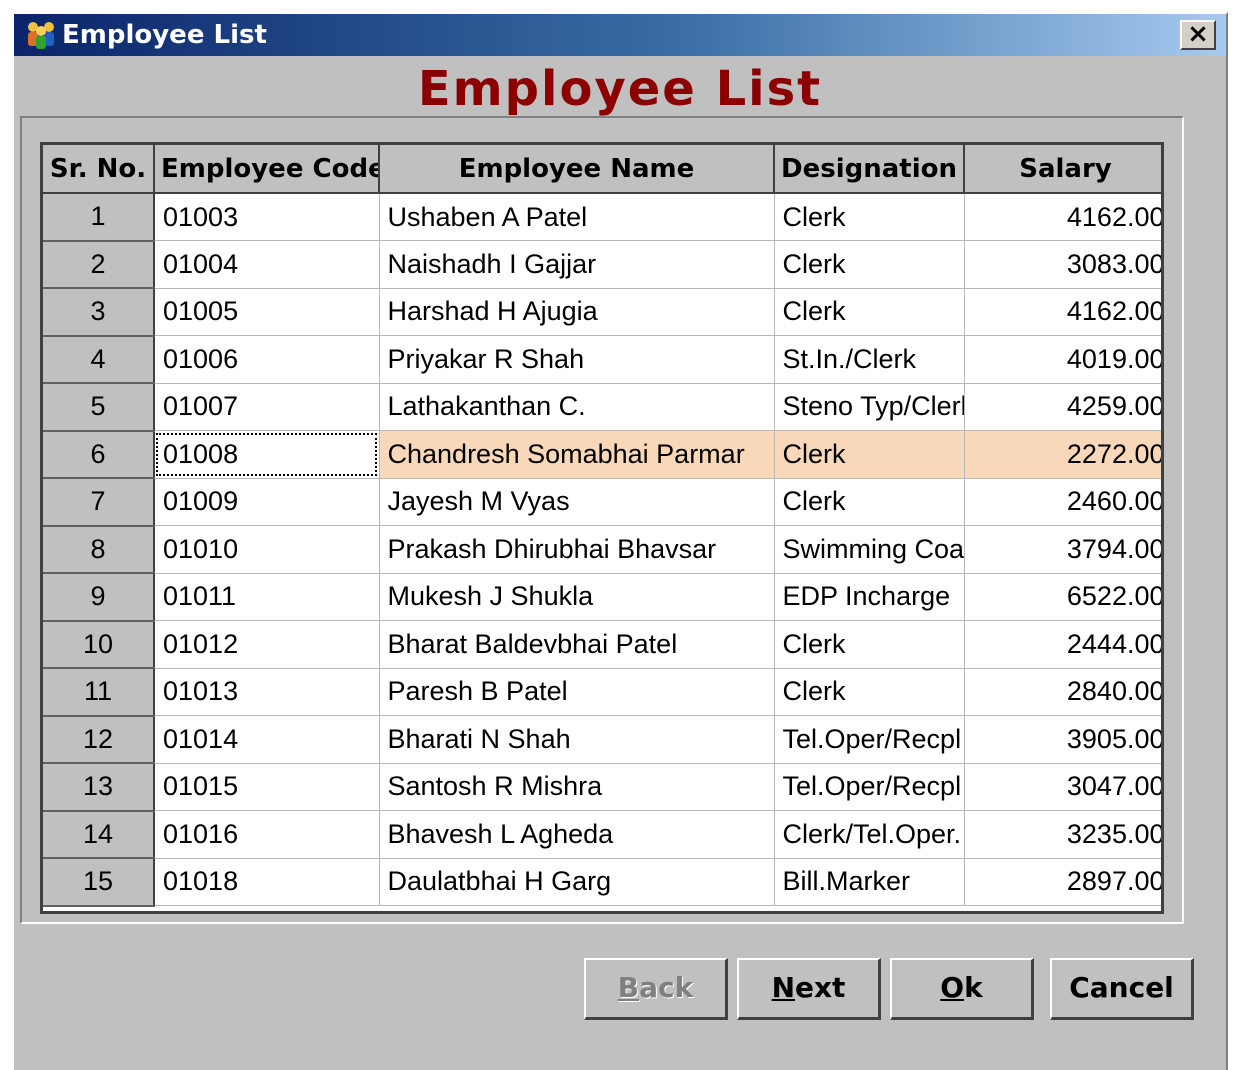  Describe the element at coordinates (1062, 834) in the screenshot. I see `salary-cell: 3235.00` at that location.